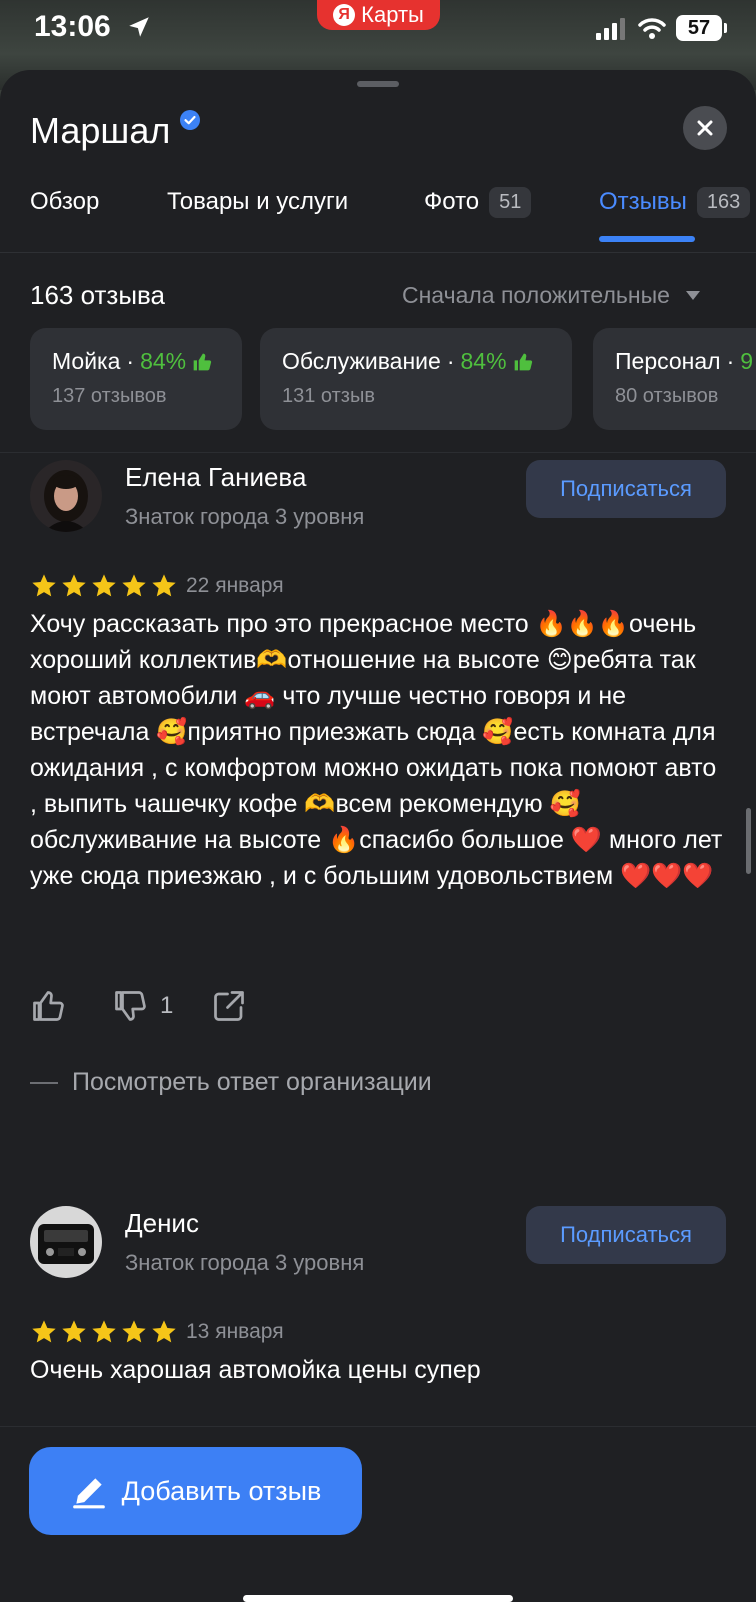  I want to click on active-tab-indicator, so click(647, 239).